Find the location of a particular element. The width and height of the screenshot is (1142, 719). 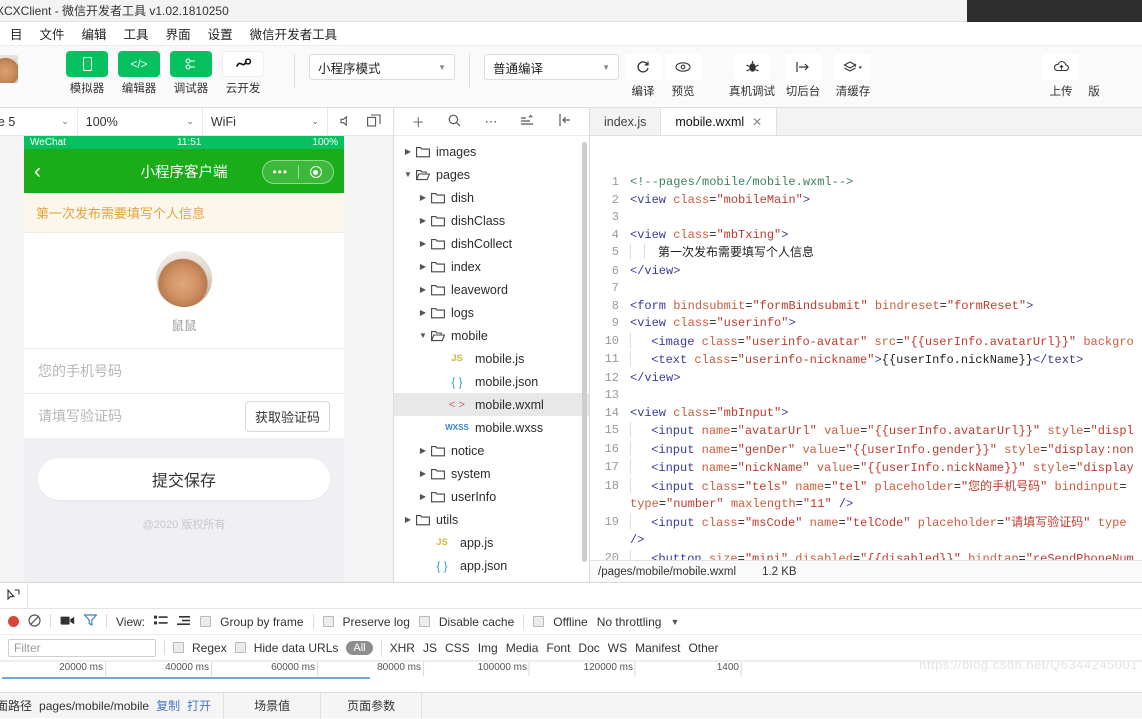

phone-number-input: 您的手机号码 is located at coordinates (184, 370).